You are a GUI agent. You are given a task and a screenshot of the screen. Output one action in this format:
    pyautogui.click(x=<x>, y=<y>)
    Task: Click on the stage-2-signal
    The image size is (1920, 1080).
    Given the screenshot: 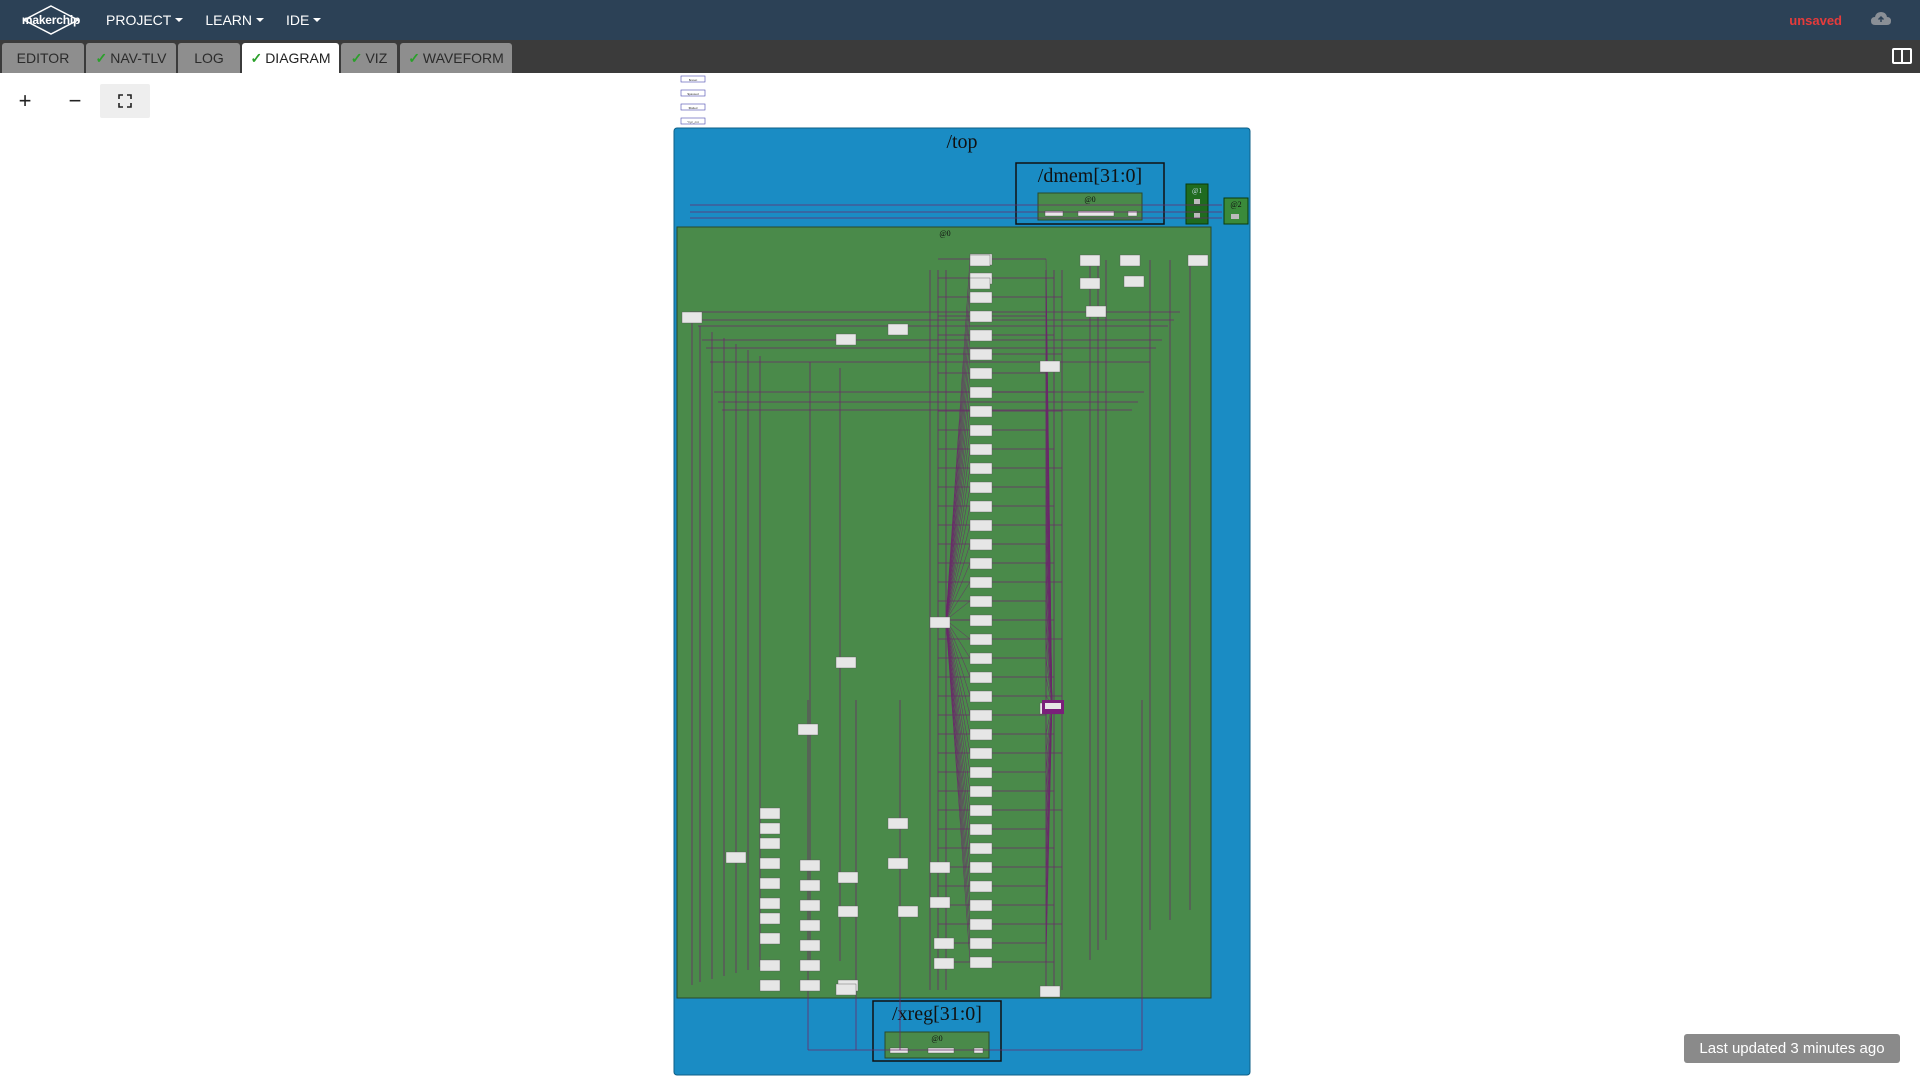 What is the action you would take?
    pyautogui.click(x=1235, y=216)
    